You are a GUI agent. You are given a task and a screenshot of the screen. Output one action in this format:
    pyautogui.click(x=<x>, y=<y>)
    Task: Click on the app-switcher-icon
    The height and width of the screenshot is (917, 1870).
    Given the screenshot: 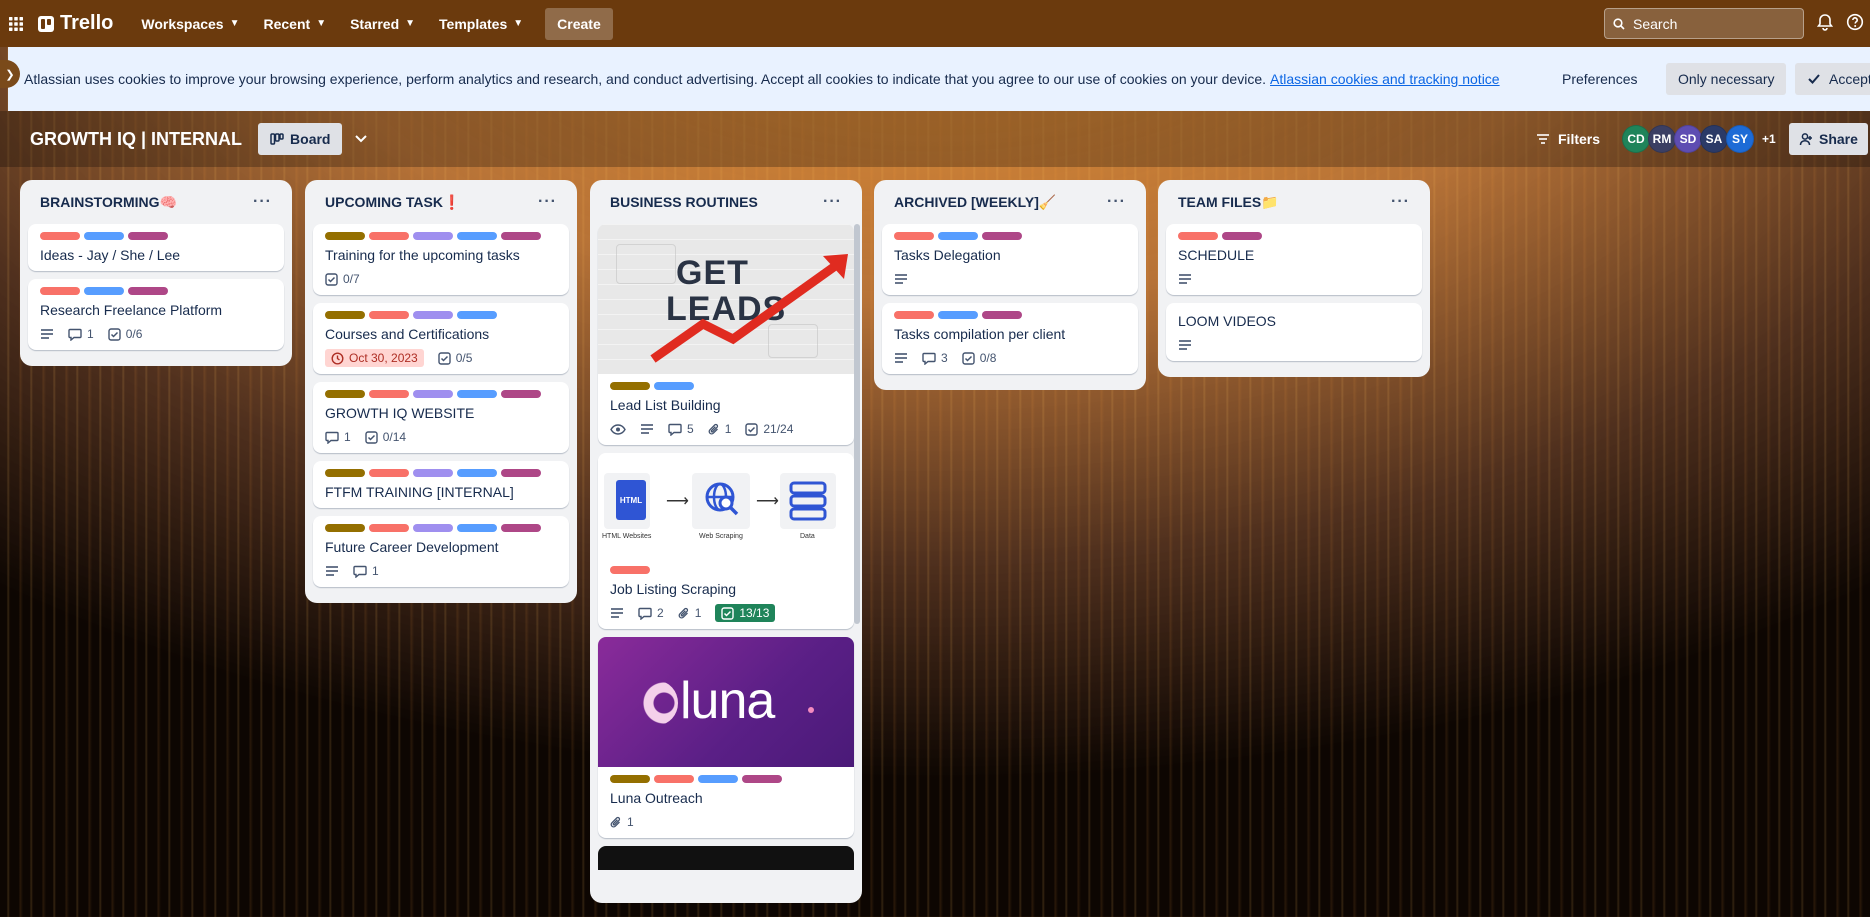 What is the action you would take?
    pyautogui.click(x=16, y=24)
    